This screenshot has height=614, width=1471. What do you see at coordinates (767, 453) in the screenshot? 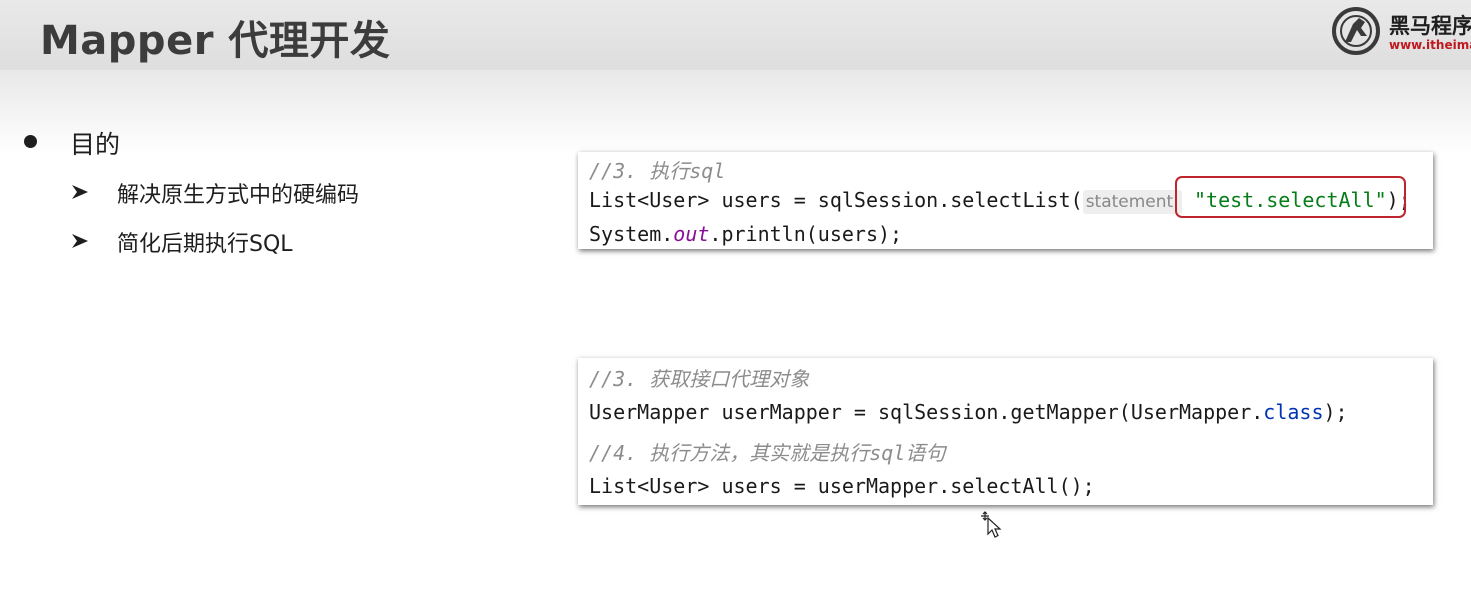
I see `code-comment: //4. 执行方法，其实就是执行sql语句` at bounding box center [767, 453].